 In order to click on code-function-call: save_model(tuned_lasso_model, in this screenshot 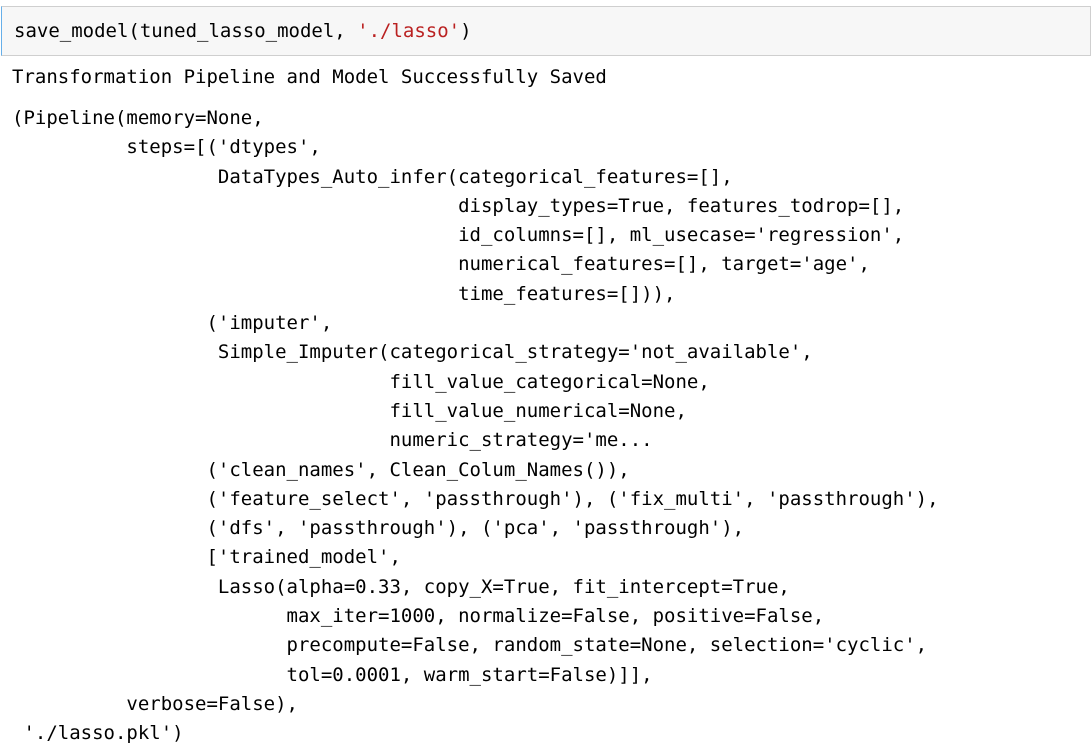, I will do `click(186, 31)`.